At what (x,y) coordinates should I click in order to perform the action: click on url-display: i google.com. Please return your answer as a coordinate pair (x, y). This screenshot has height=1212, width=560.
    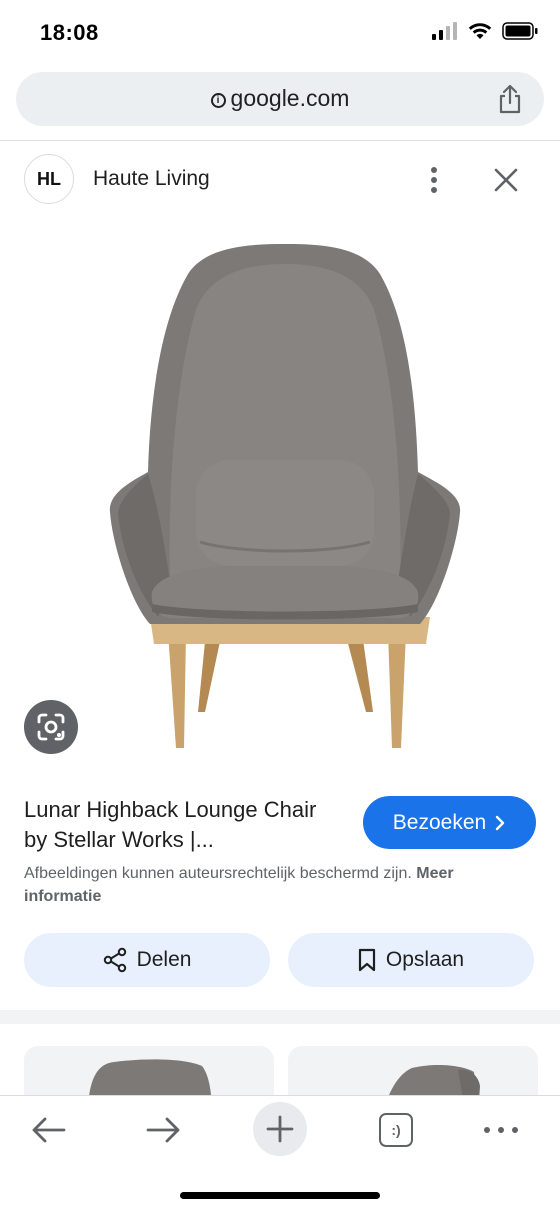
    Looking at the image, I should click on (280, 98).